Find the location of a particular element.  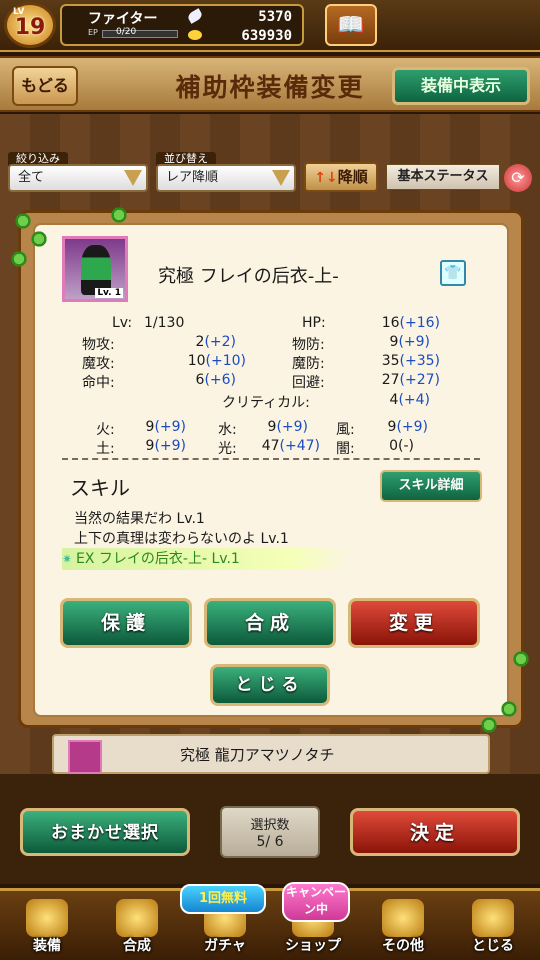

nav-close: とじる is located at coordinates (493, 926).